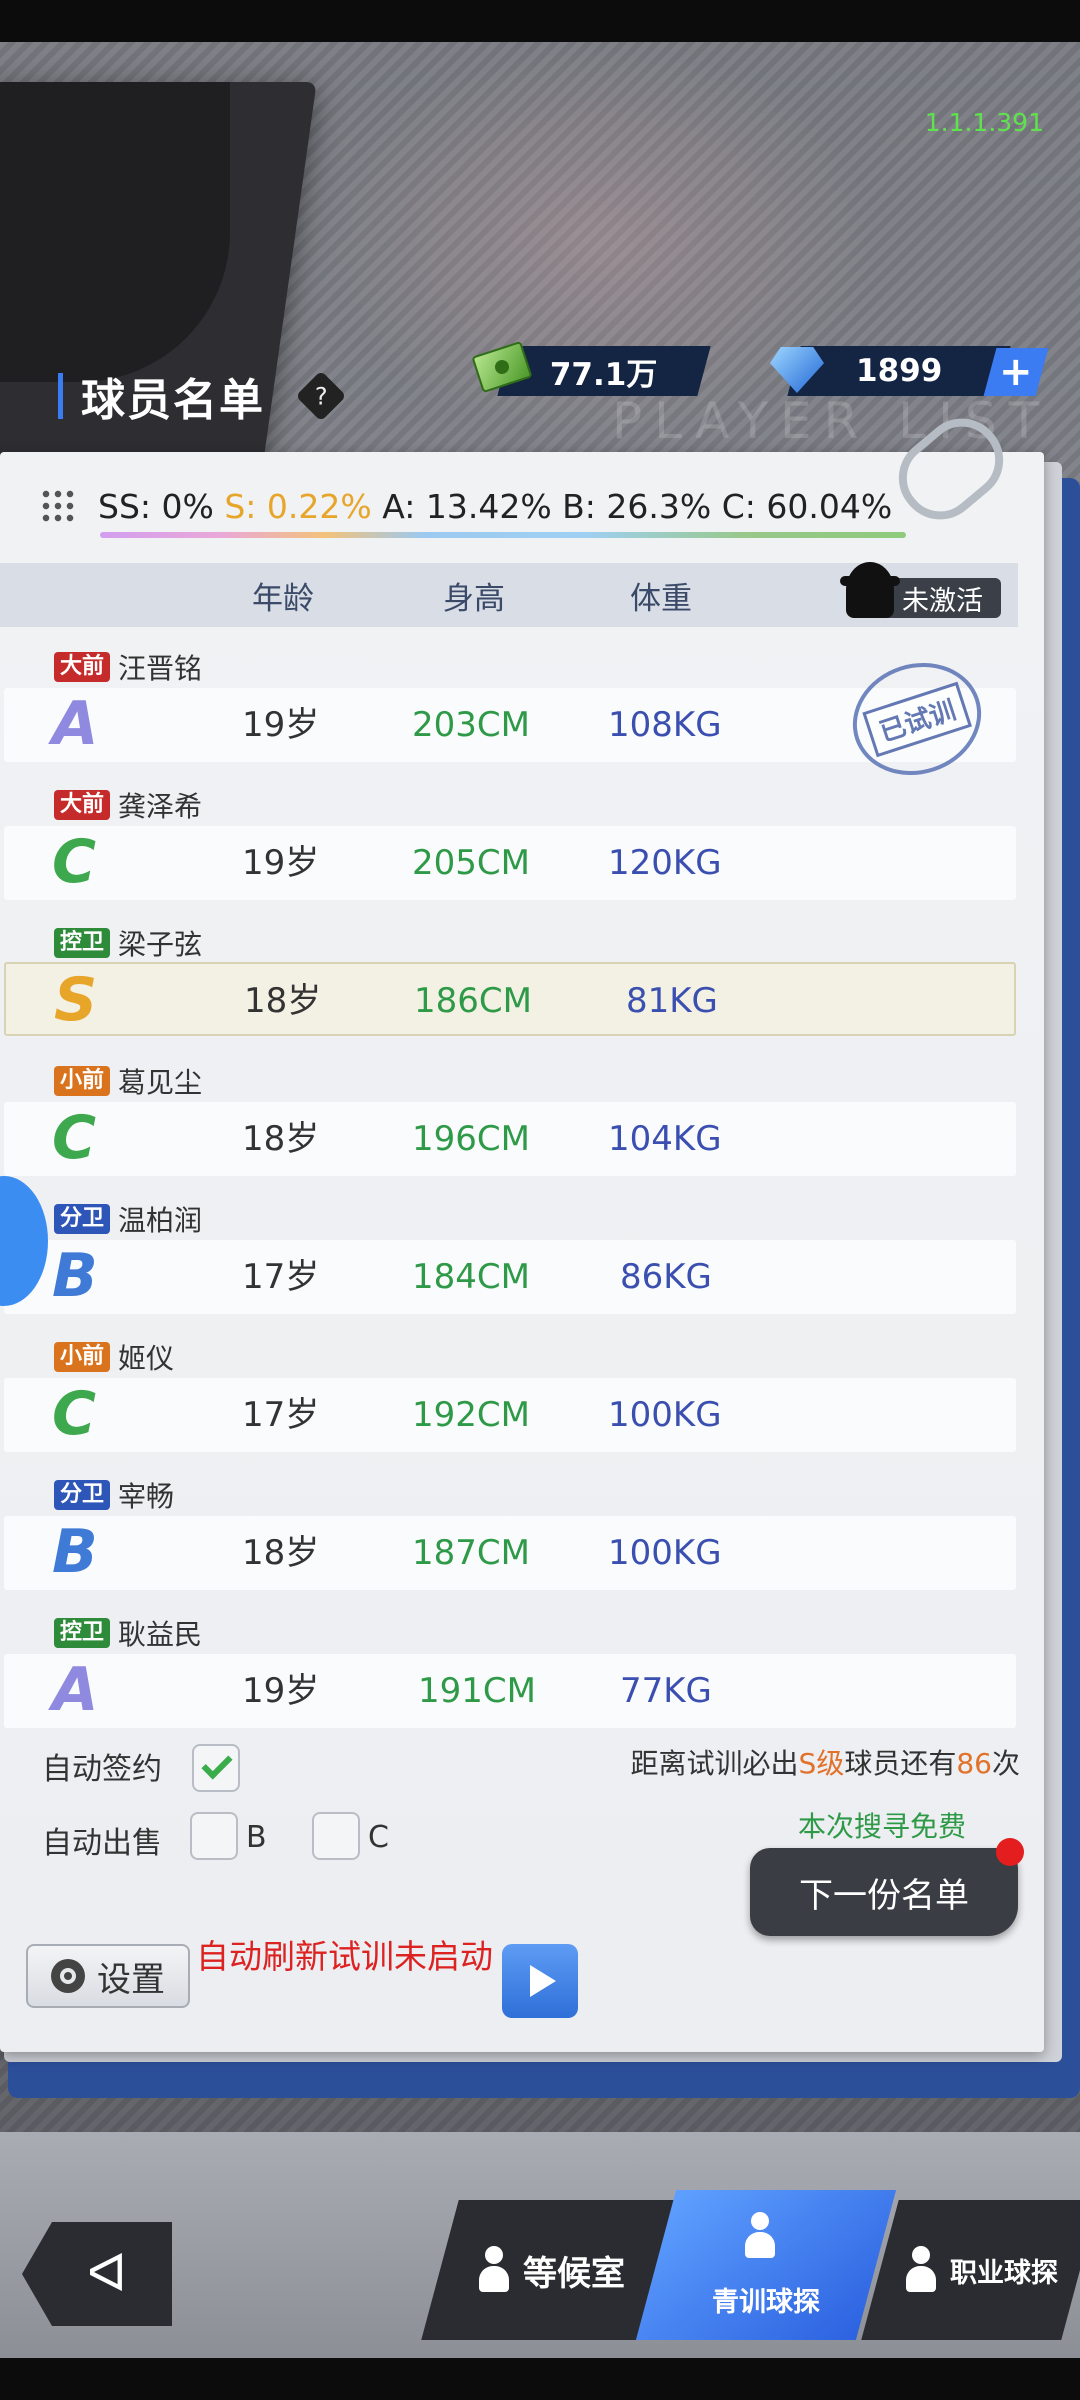 The width and height of the screenshot is (1080, 2400). I want to click on player-weight: 104KG, so click(665, 1139).